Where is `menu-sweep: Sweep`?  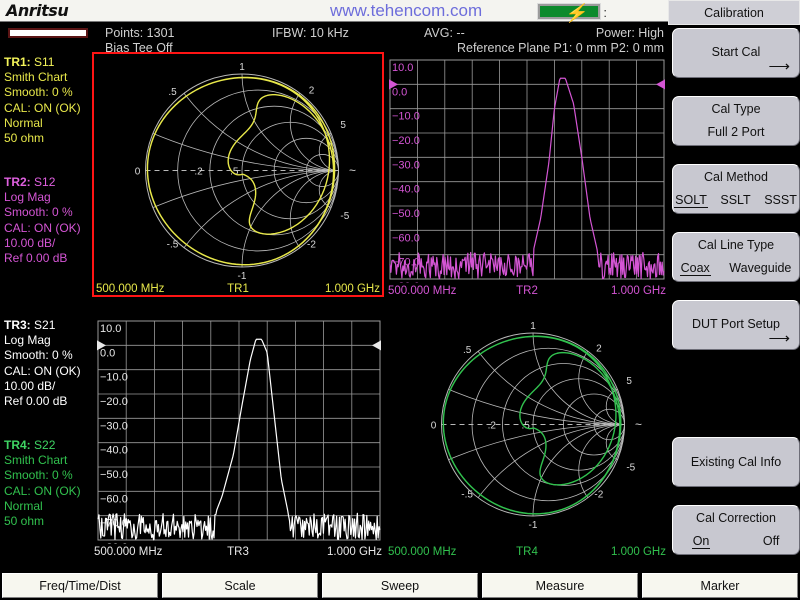
menu-sweep: Sweep is located at coordinates (400, 585).